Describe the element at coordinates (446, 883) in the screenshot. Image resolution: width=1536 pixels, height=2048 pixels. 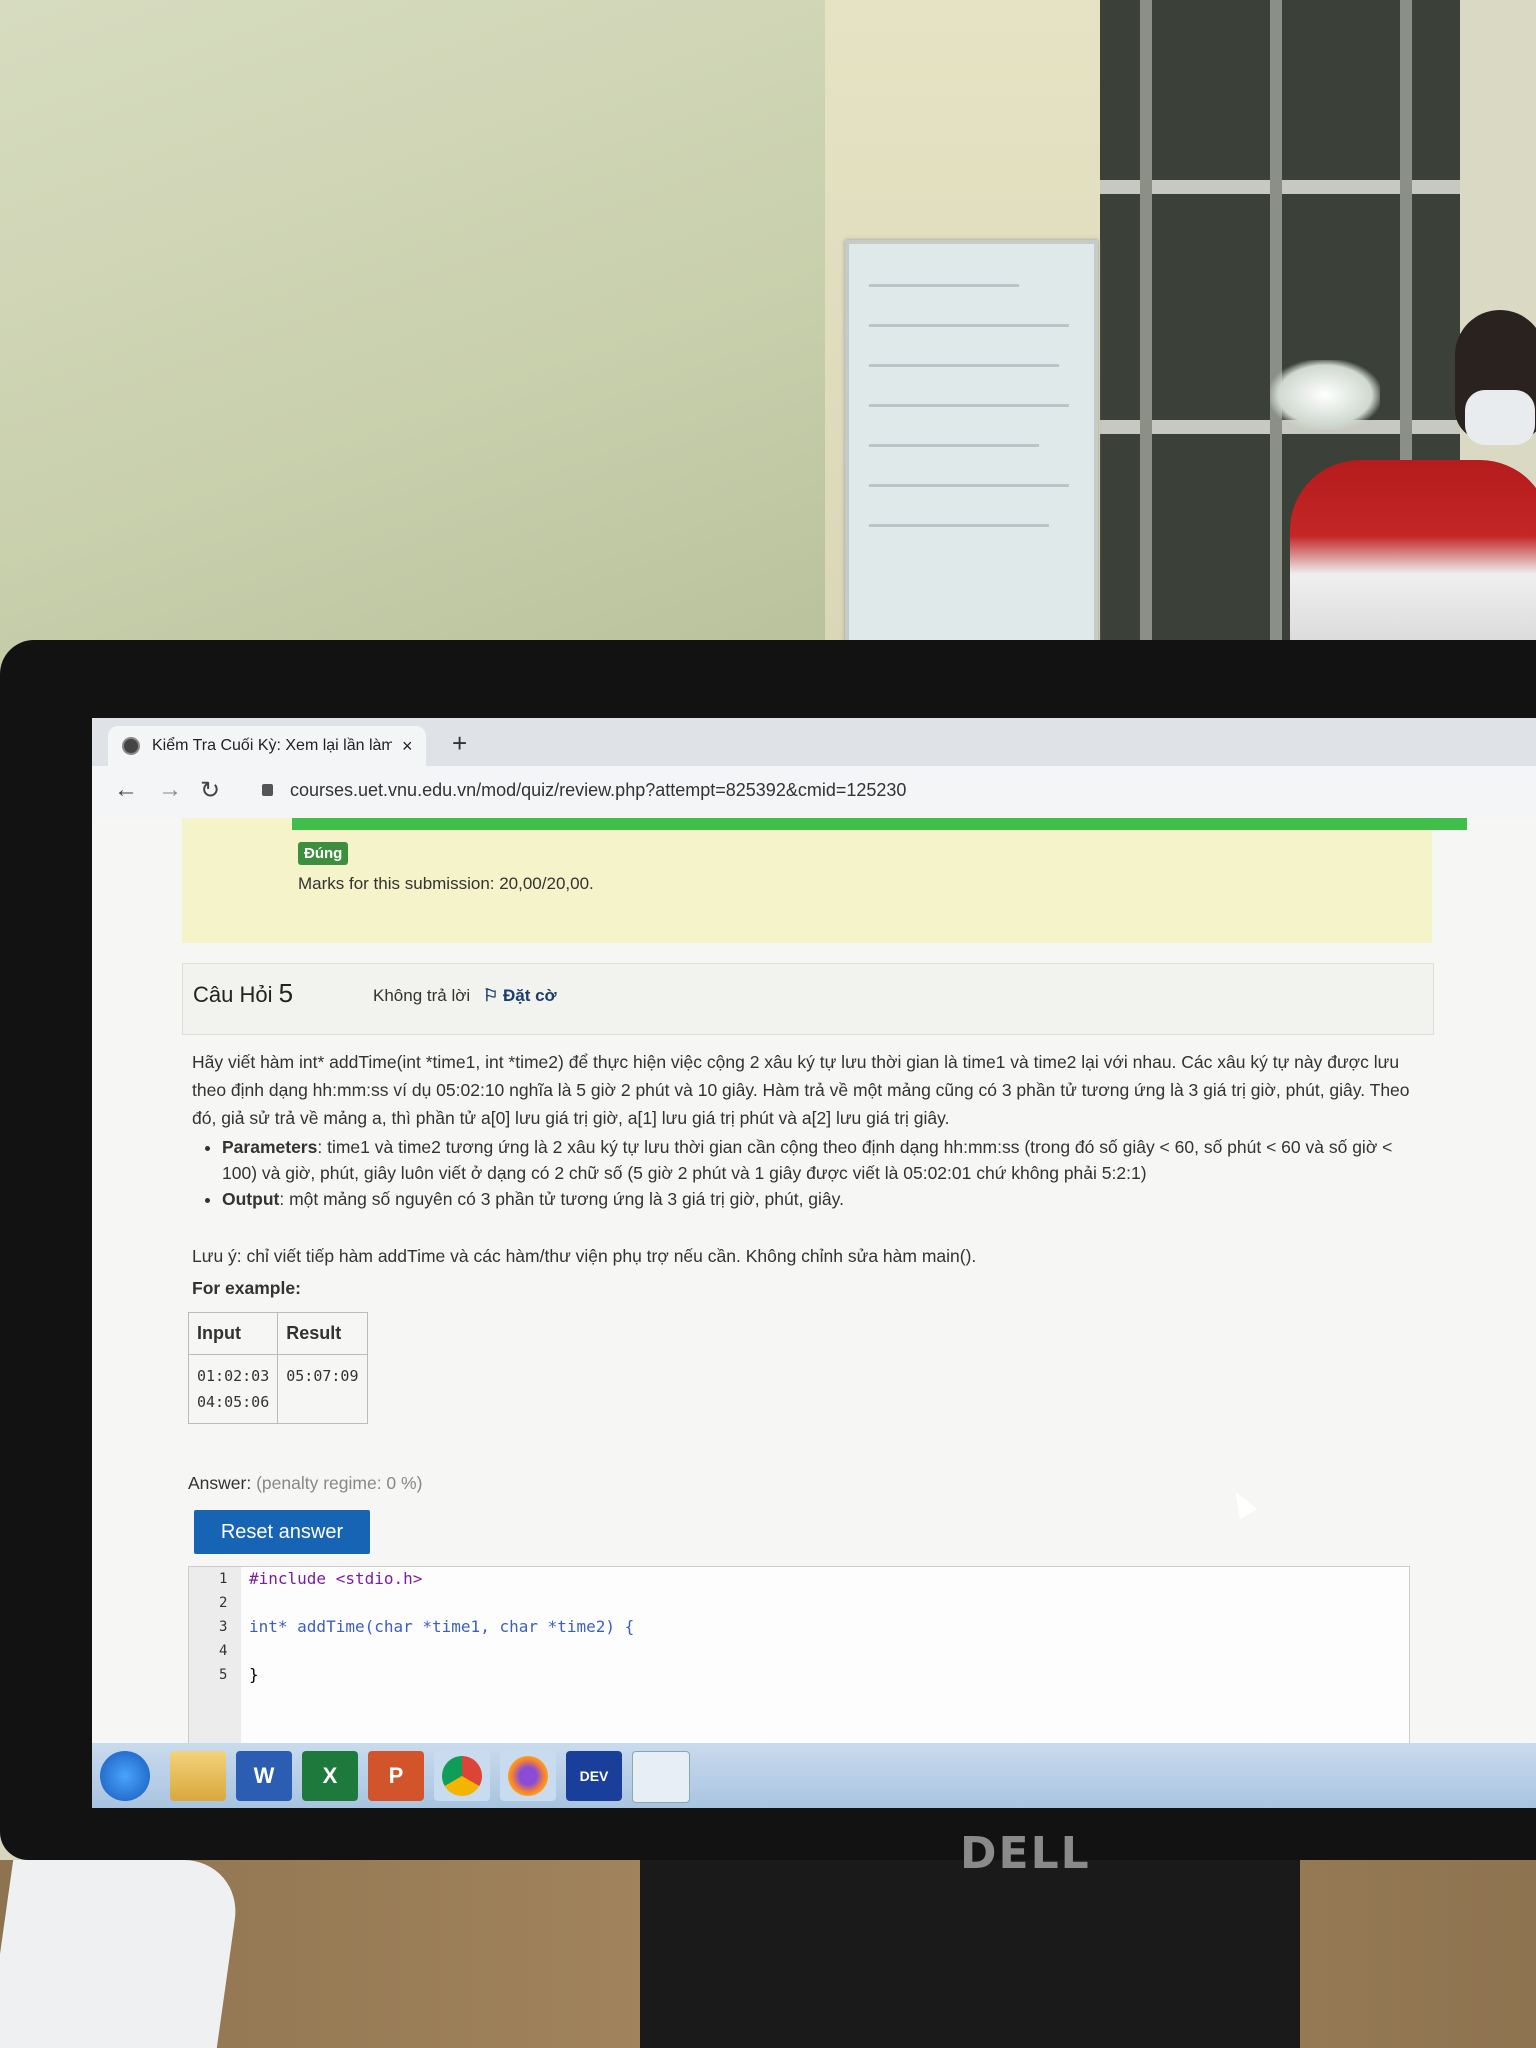
I see `marks-text: Marks for this submission: 20,00/20,00.` at that location.